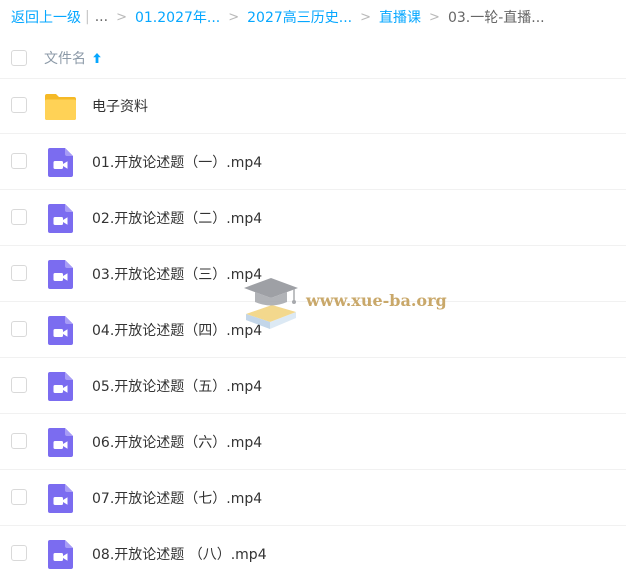  What do you see at coordinates (177, 442) in the screenshot?
I see `file-name: 06.开放论述题（六）.mp4` at bounding box center [177, 442].